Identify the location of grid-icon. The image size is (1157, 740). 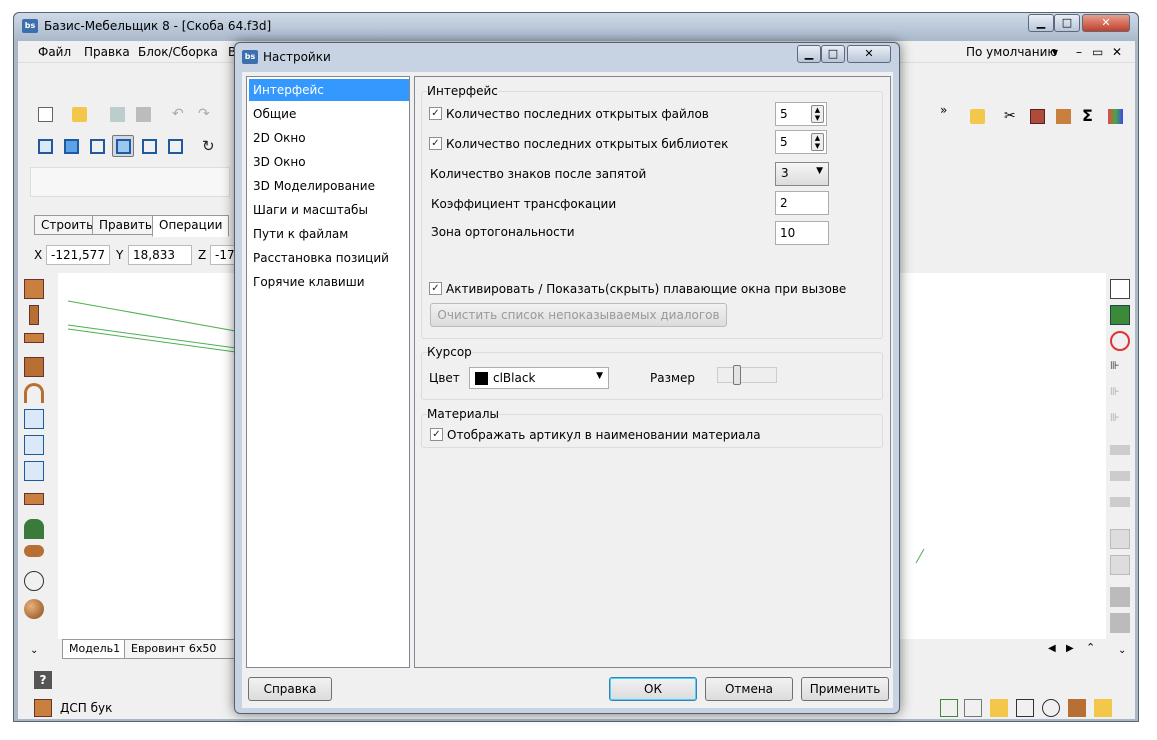
(999, 708).